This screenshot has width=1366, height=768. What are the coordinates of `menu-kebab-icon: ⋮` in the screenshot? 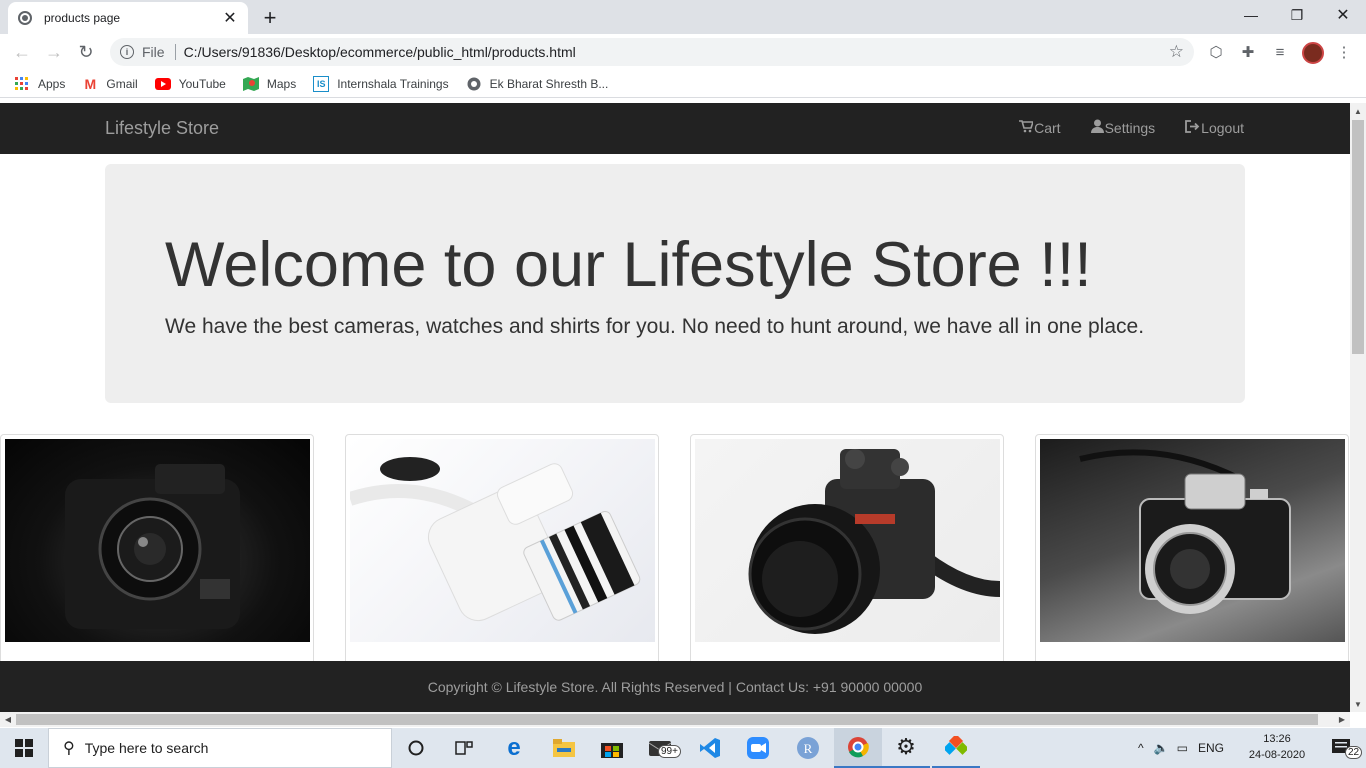 It's located at (1344, 52).